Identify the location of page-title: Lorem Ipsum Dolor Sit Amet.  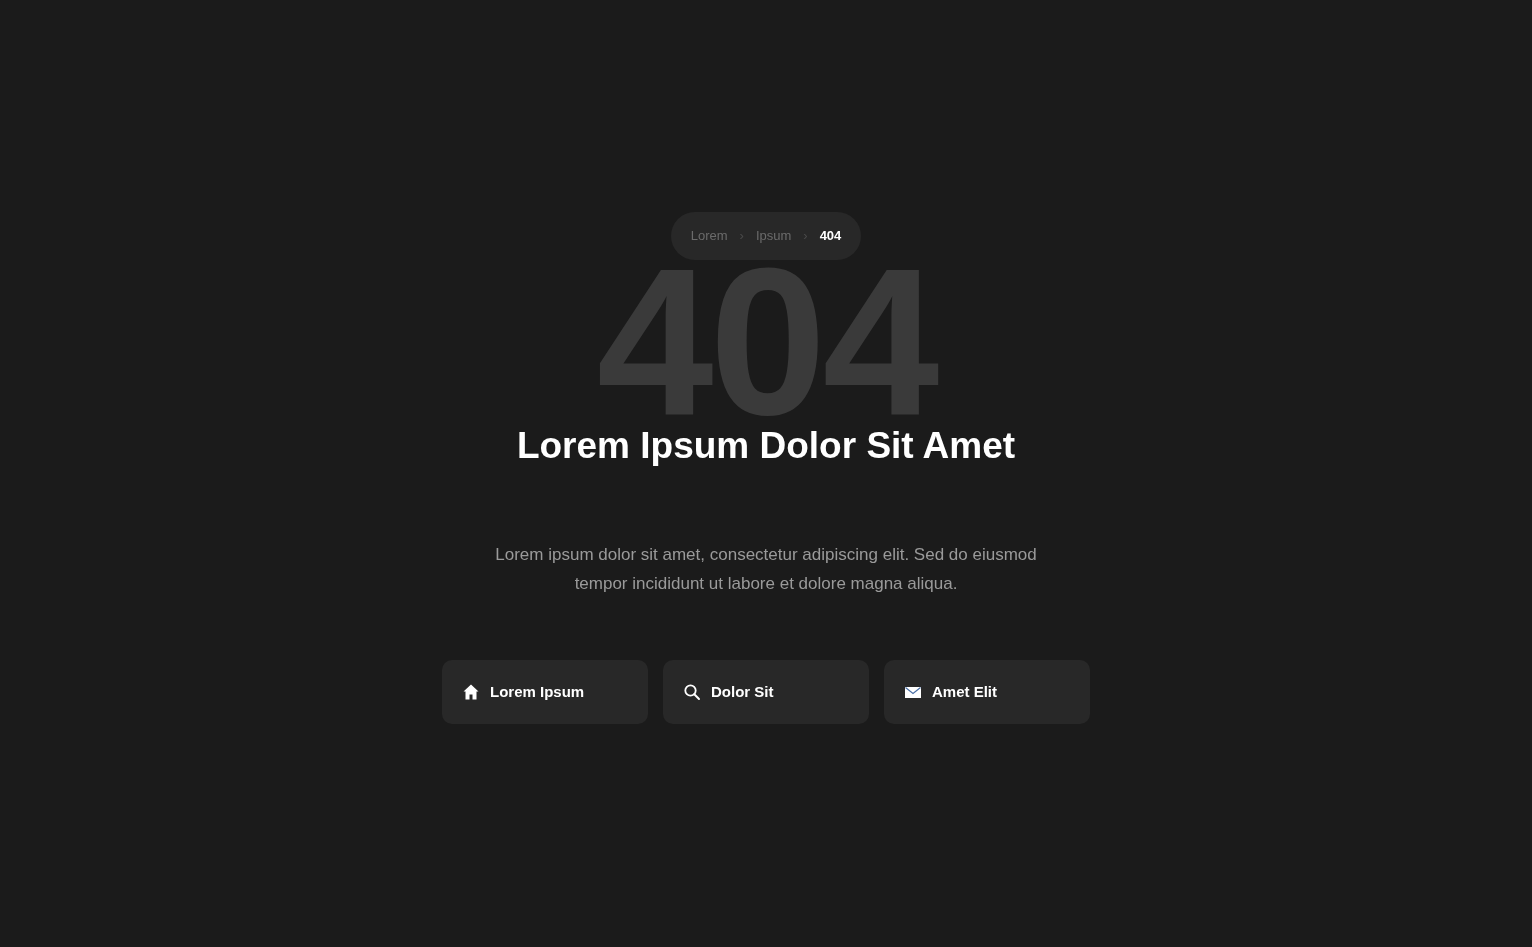
(766, 445).